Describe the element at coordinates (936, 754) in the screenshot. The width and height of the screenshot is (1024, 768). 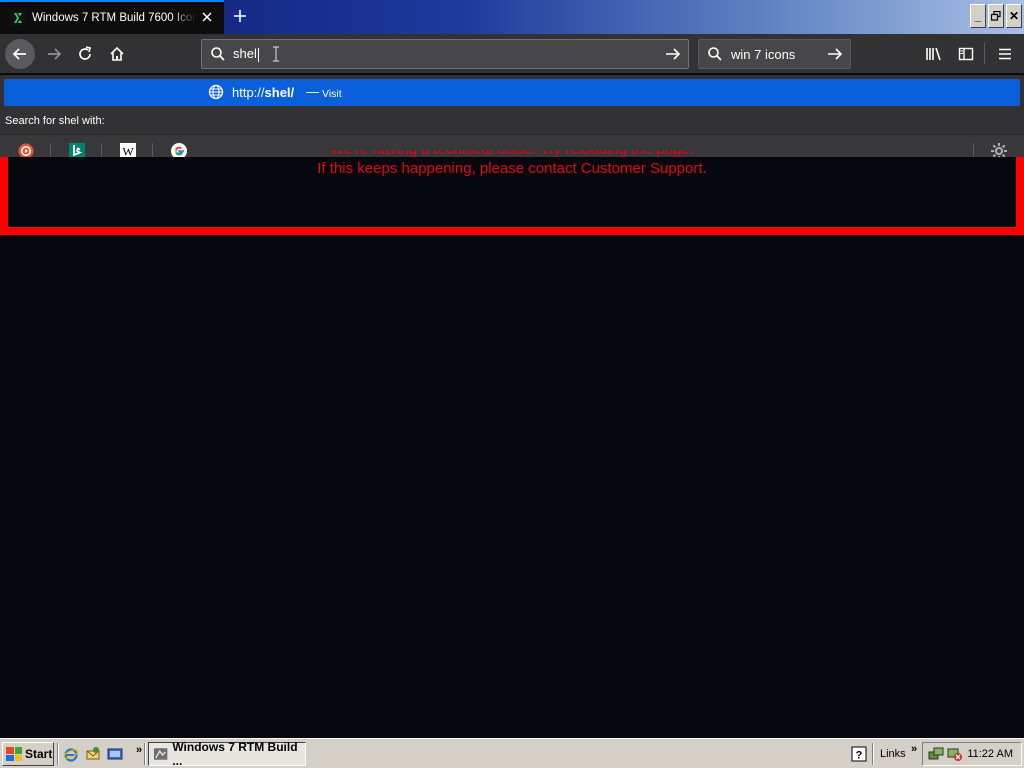
I see `network-icon` at that location.